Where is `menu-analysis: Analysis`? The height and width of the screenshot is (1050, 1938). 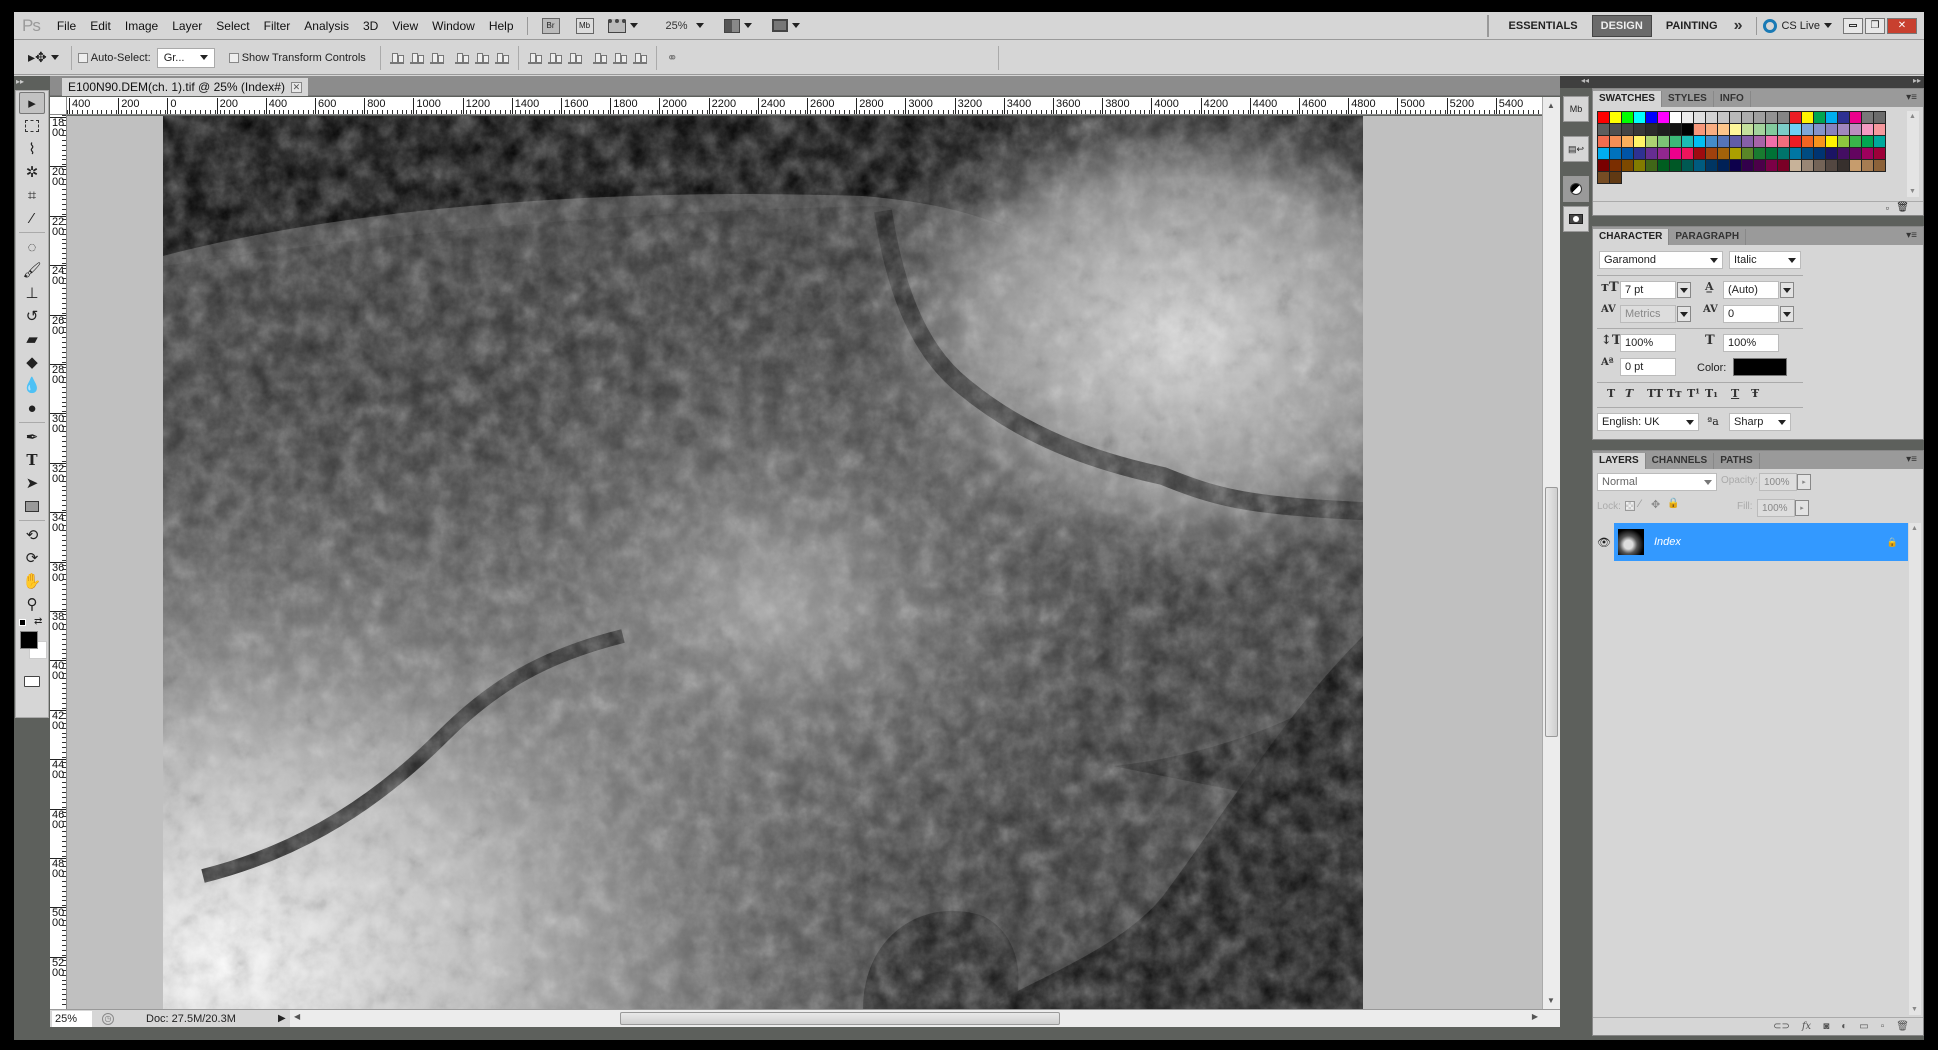 menu-analysis: Analysis is located at coordinates (326, 26).